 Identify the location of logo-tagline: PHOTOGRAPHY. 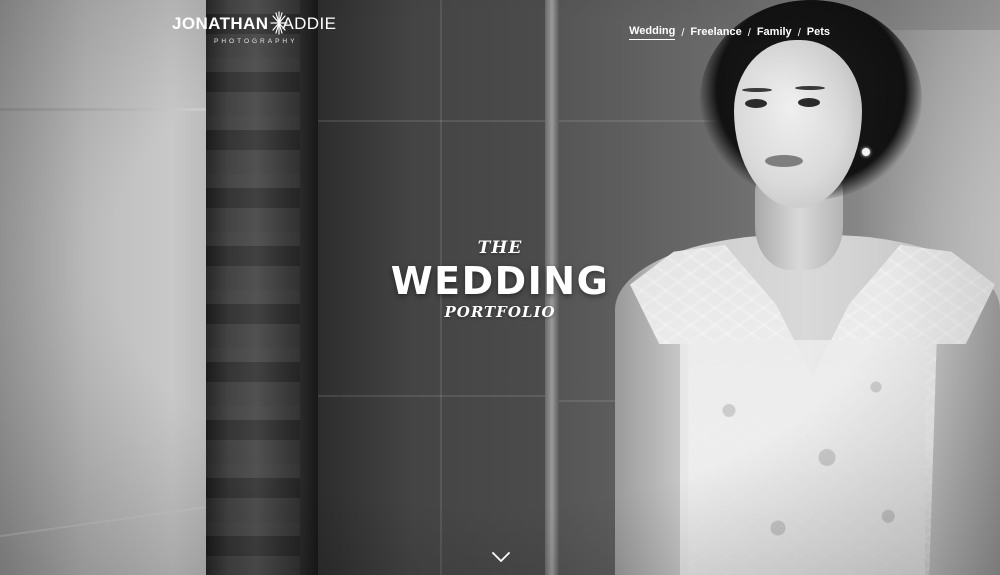
(256, 41).